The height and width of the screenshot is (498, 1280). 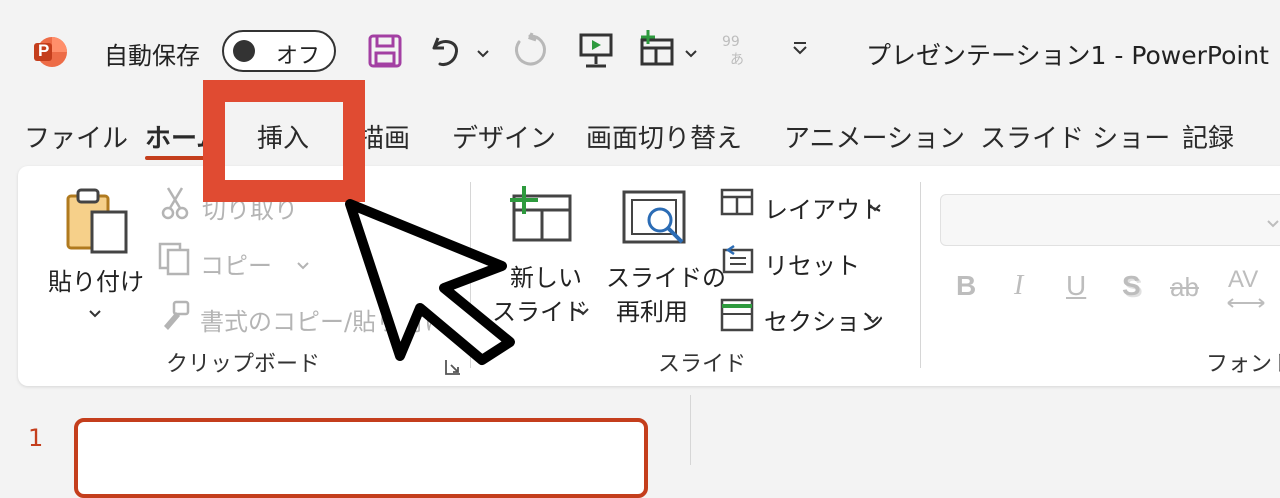 I want to click on slide-thumbnail, so click(x=361, y=458).